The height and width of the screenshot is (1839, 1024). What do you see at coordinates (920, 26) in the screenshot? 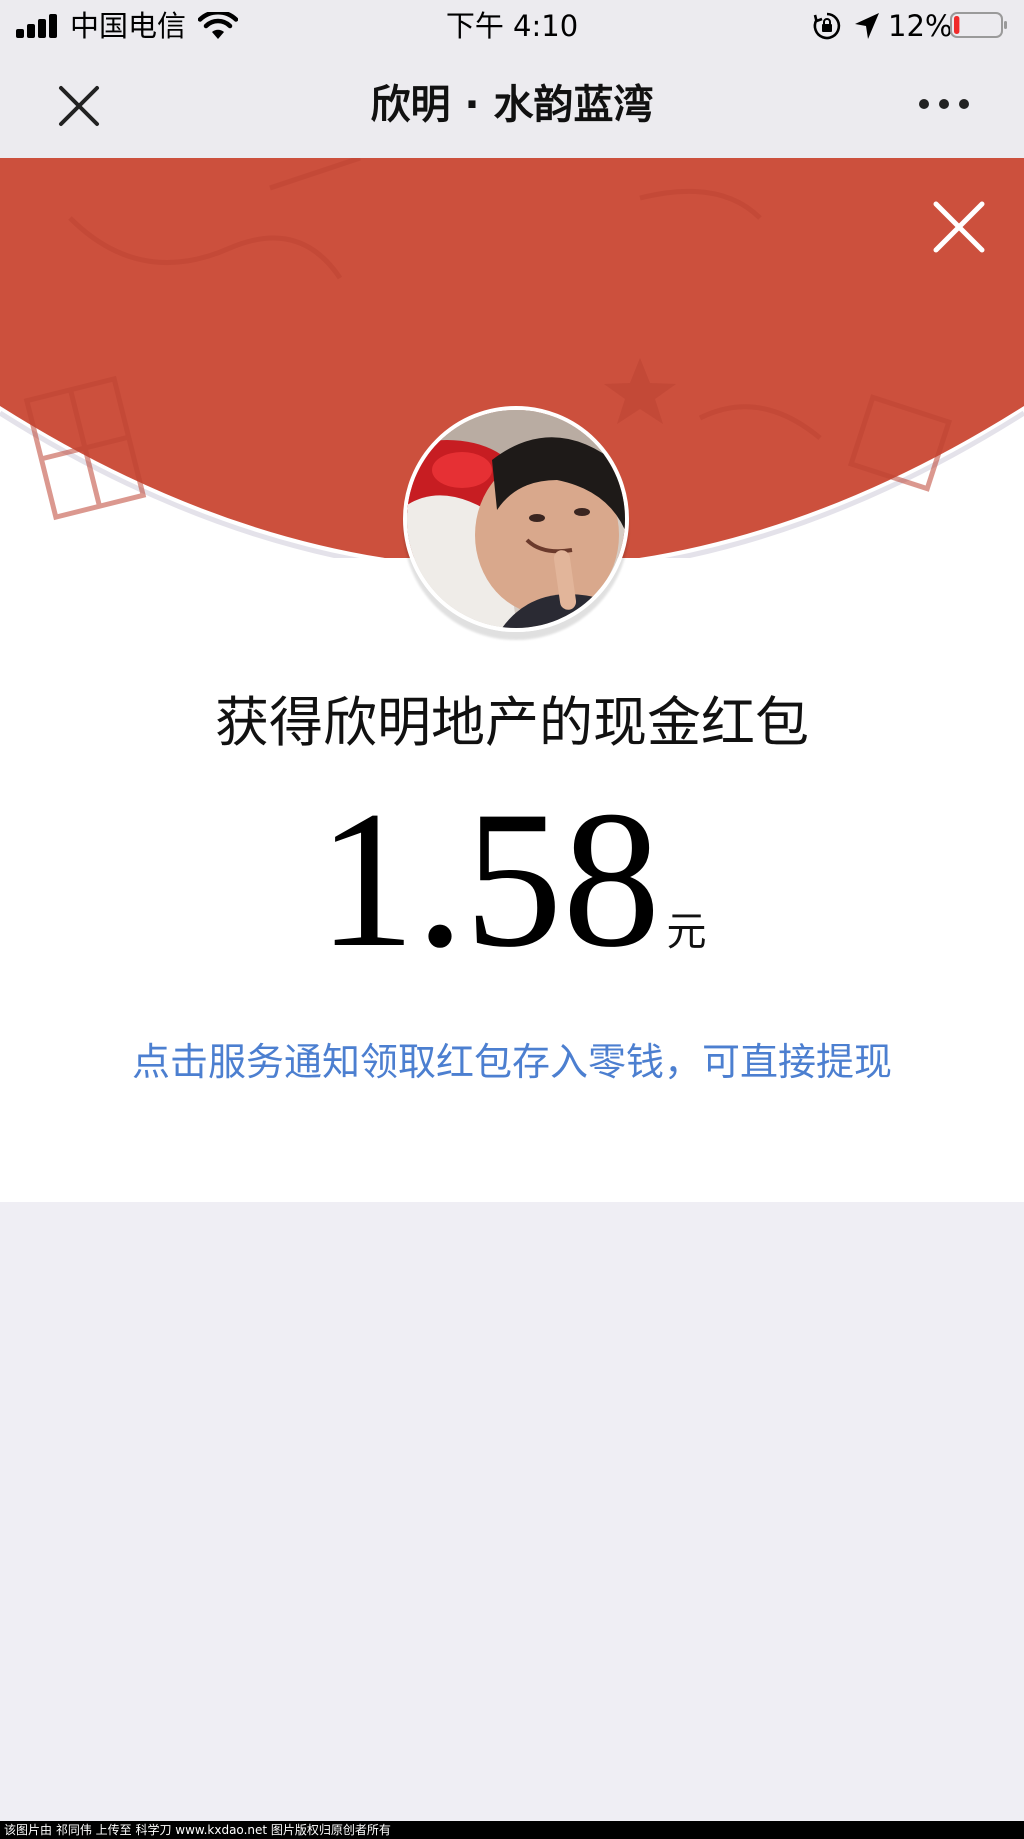
I see `battery-percentage: 12%` at bounding box center [920, 26].